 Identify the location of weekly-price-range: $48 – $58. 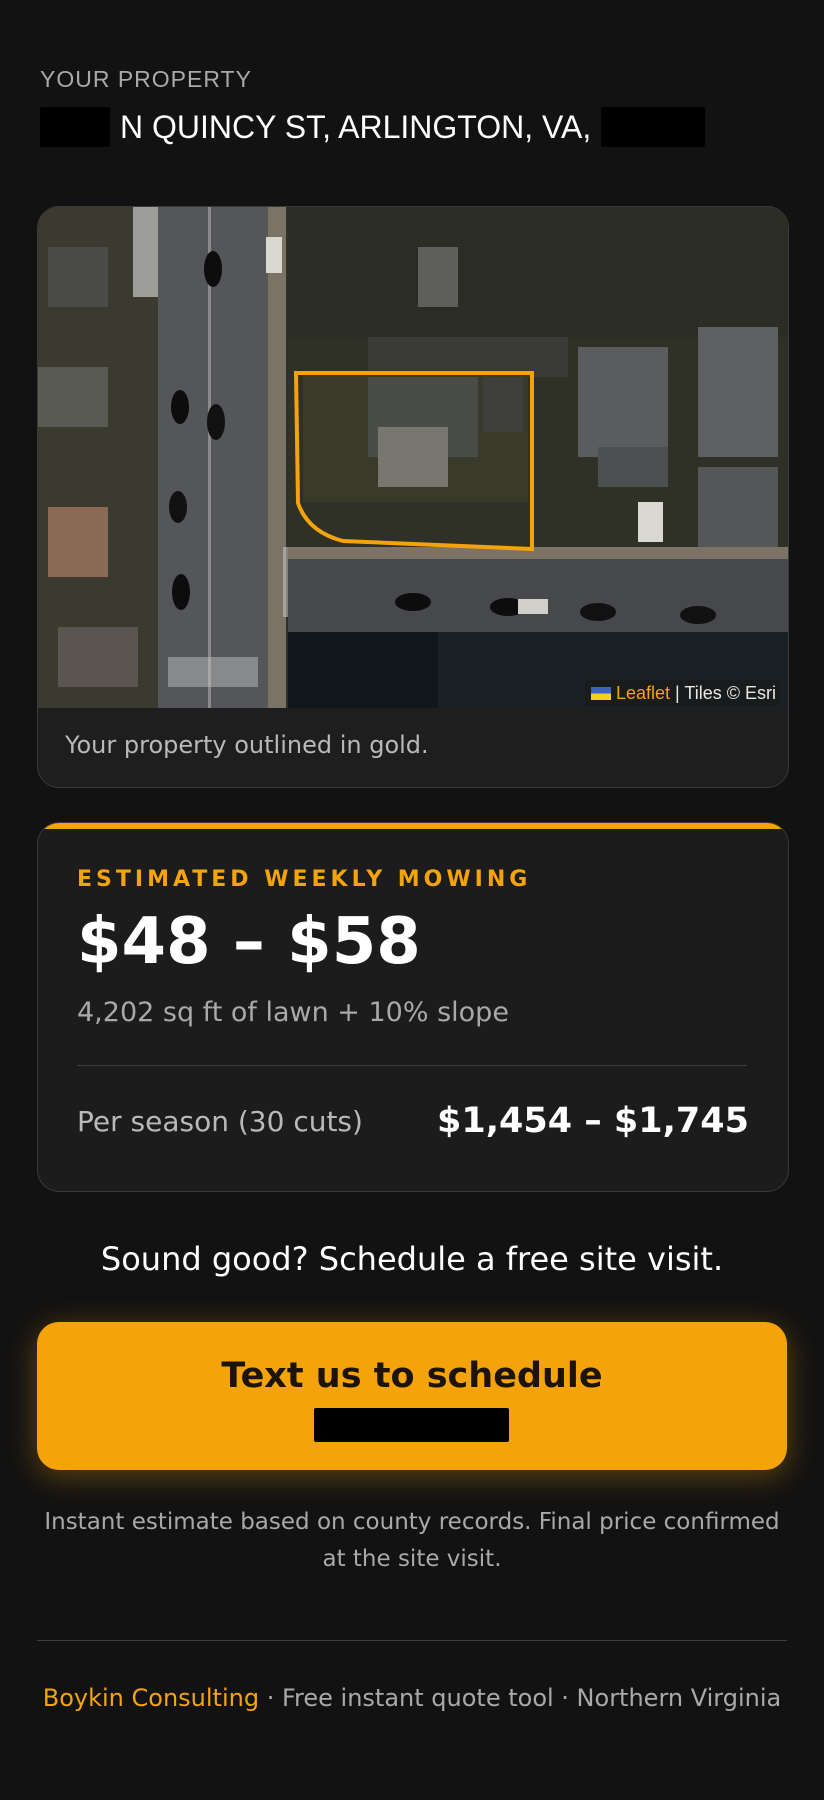
(249, 942).